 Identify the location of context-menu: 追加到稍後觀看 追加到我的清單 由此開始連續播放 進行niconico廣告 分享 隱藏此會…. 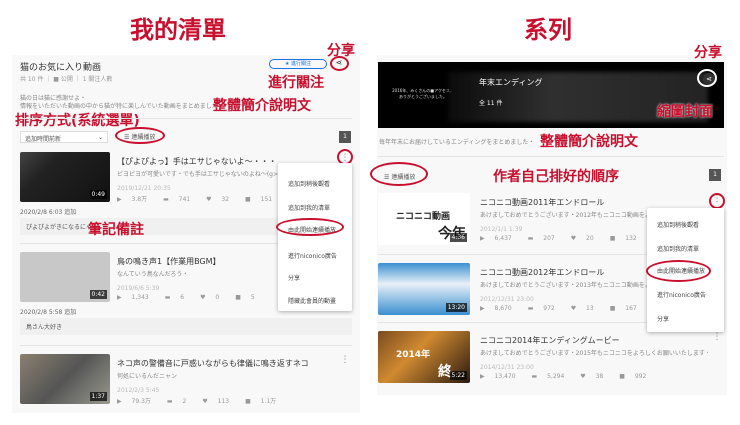
(315, 237).